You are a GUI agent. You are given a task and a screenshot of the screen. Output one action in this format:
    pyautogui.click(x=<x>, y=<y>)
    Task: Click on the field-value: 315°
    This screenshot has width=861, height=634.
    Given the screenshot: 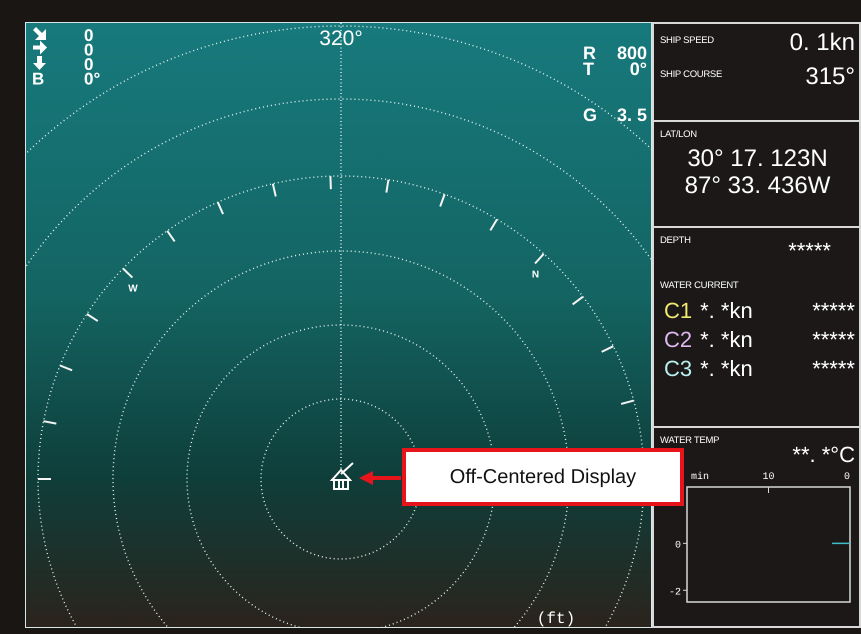 What is the action you would take?
    pyautogui.click(x=830, y=77)
    